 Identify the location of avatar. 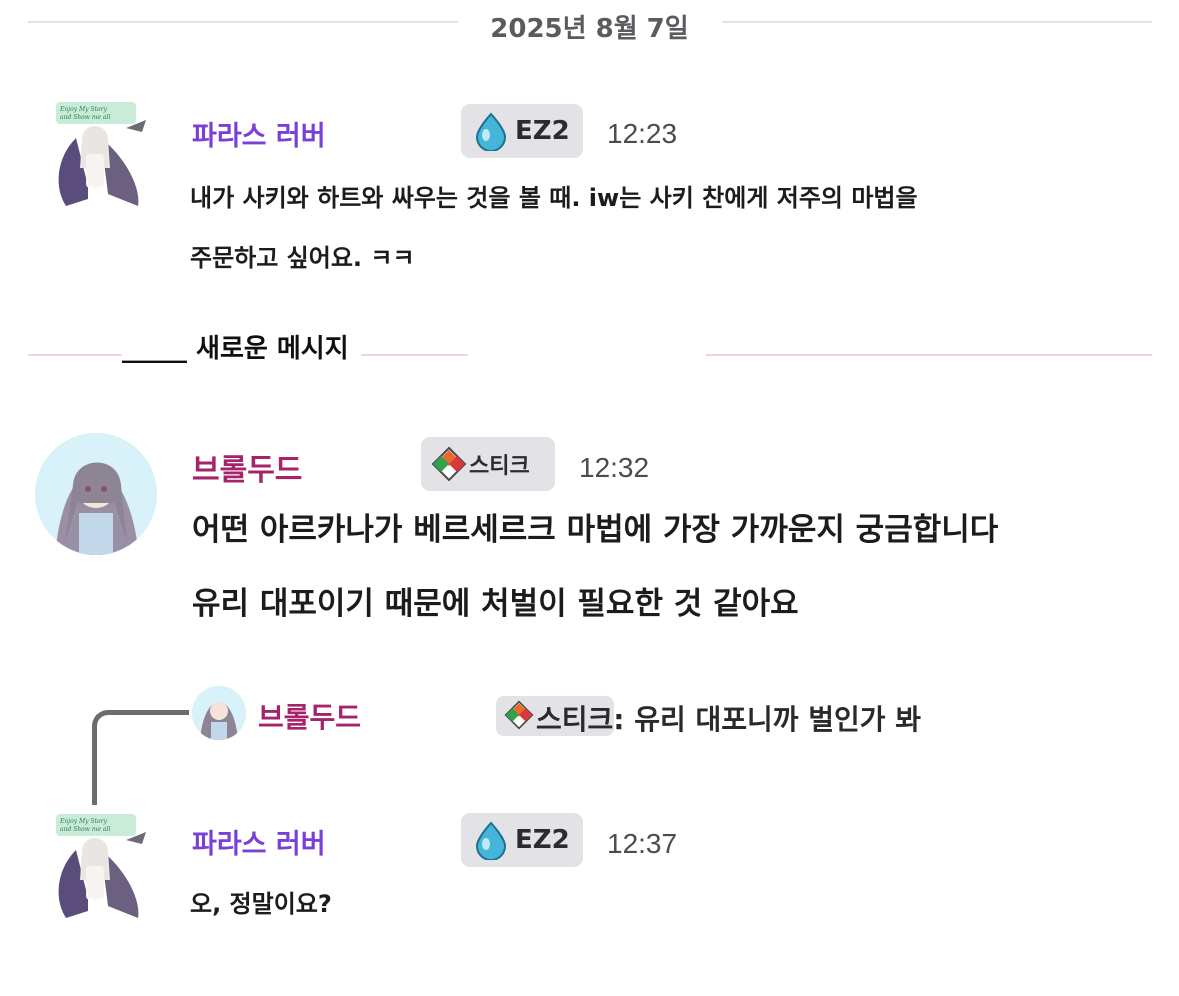
(96, 494).